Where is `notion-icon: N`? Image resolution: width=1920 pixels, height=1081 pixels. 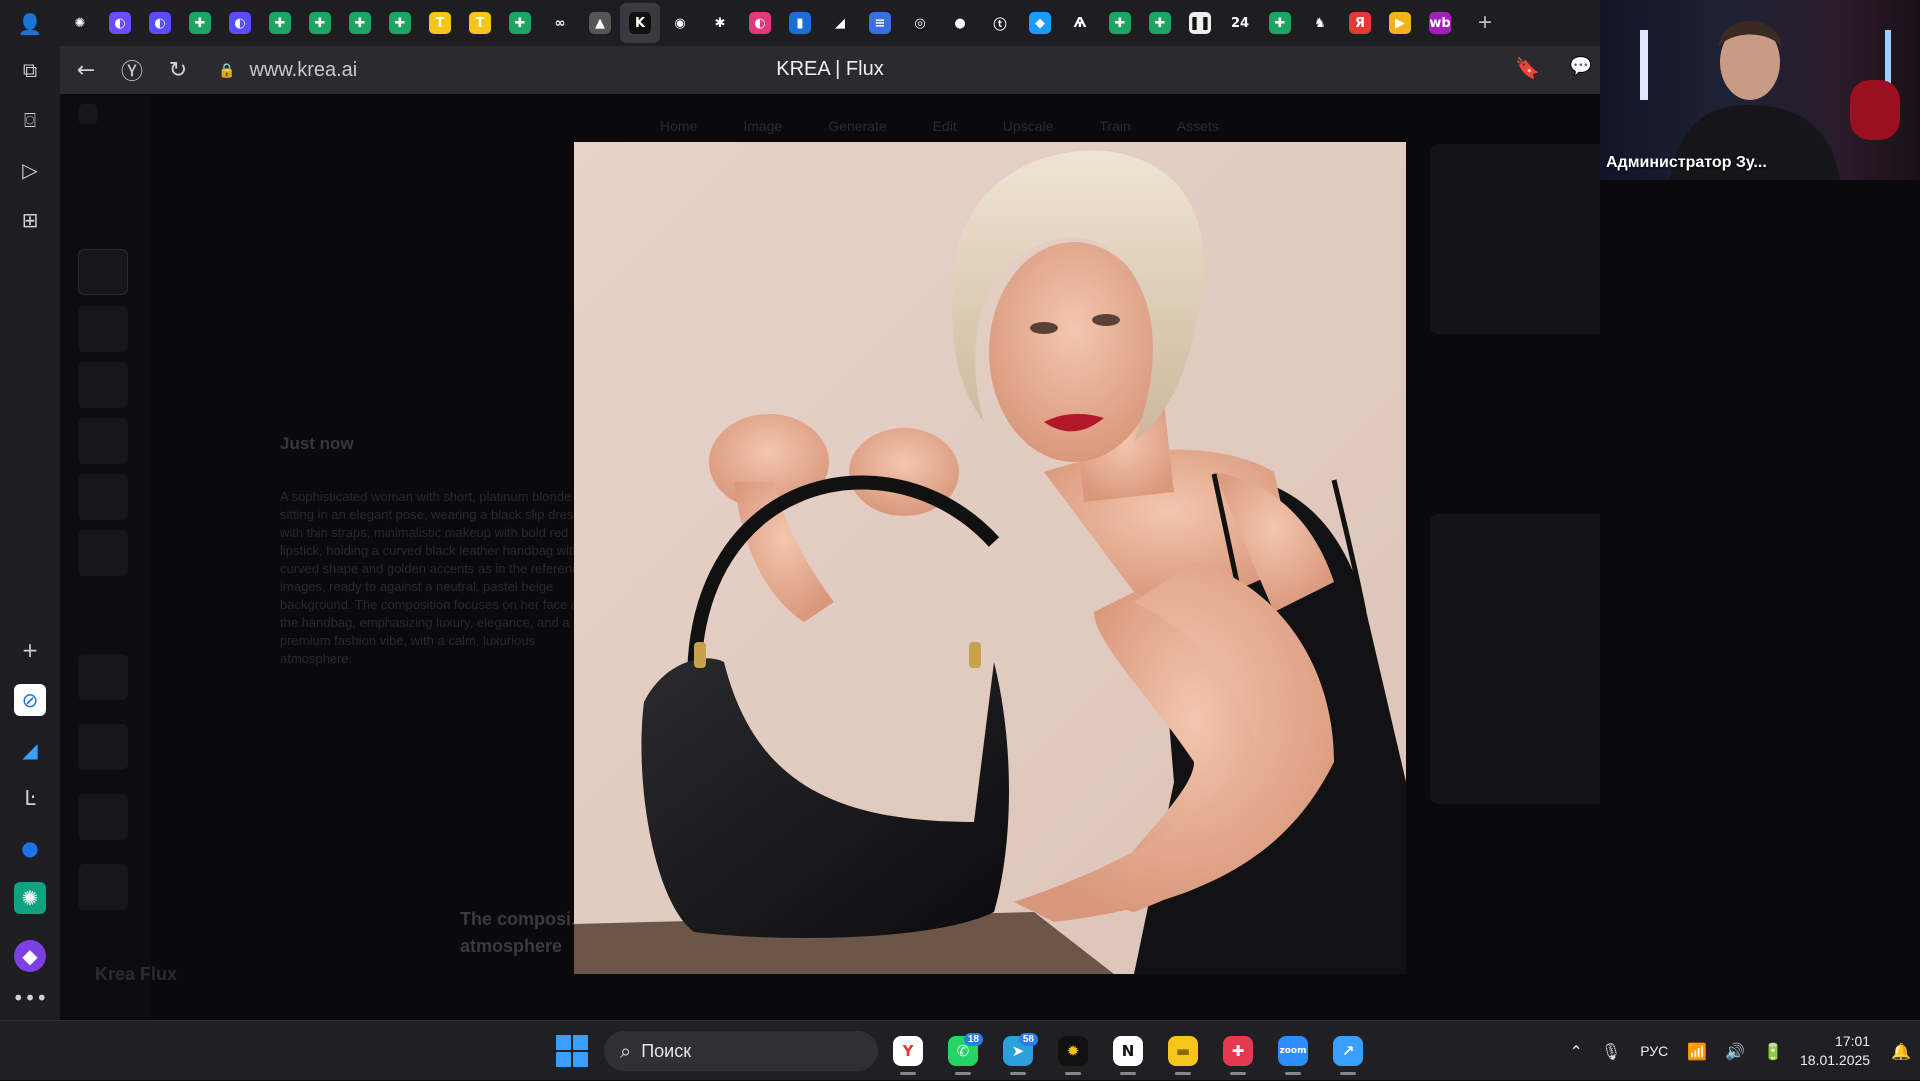
notion-icon: N is located at coordinates (1128, 1053).